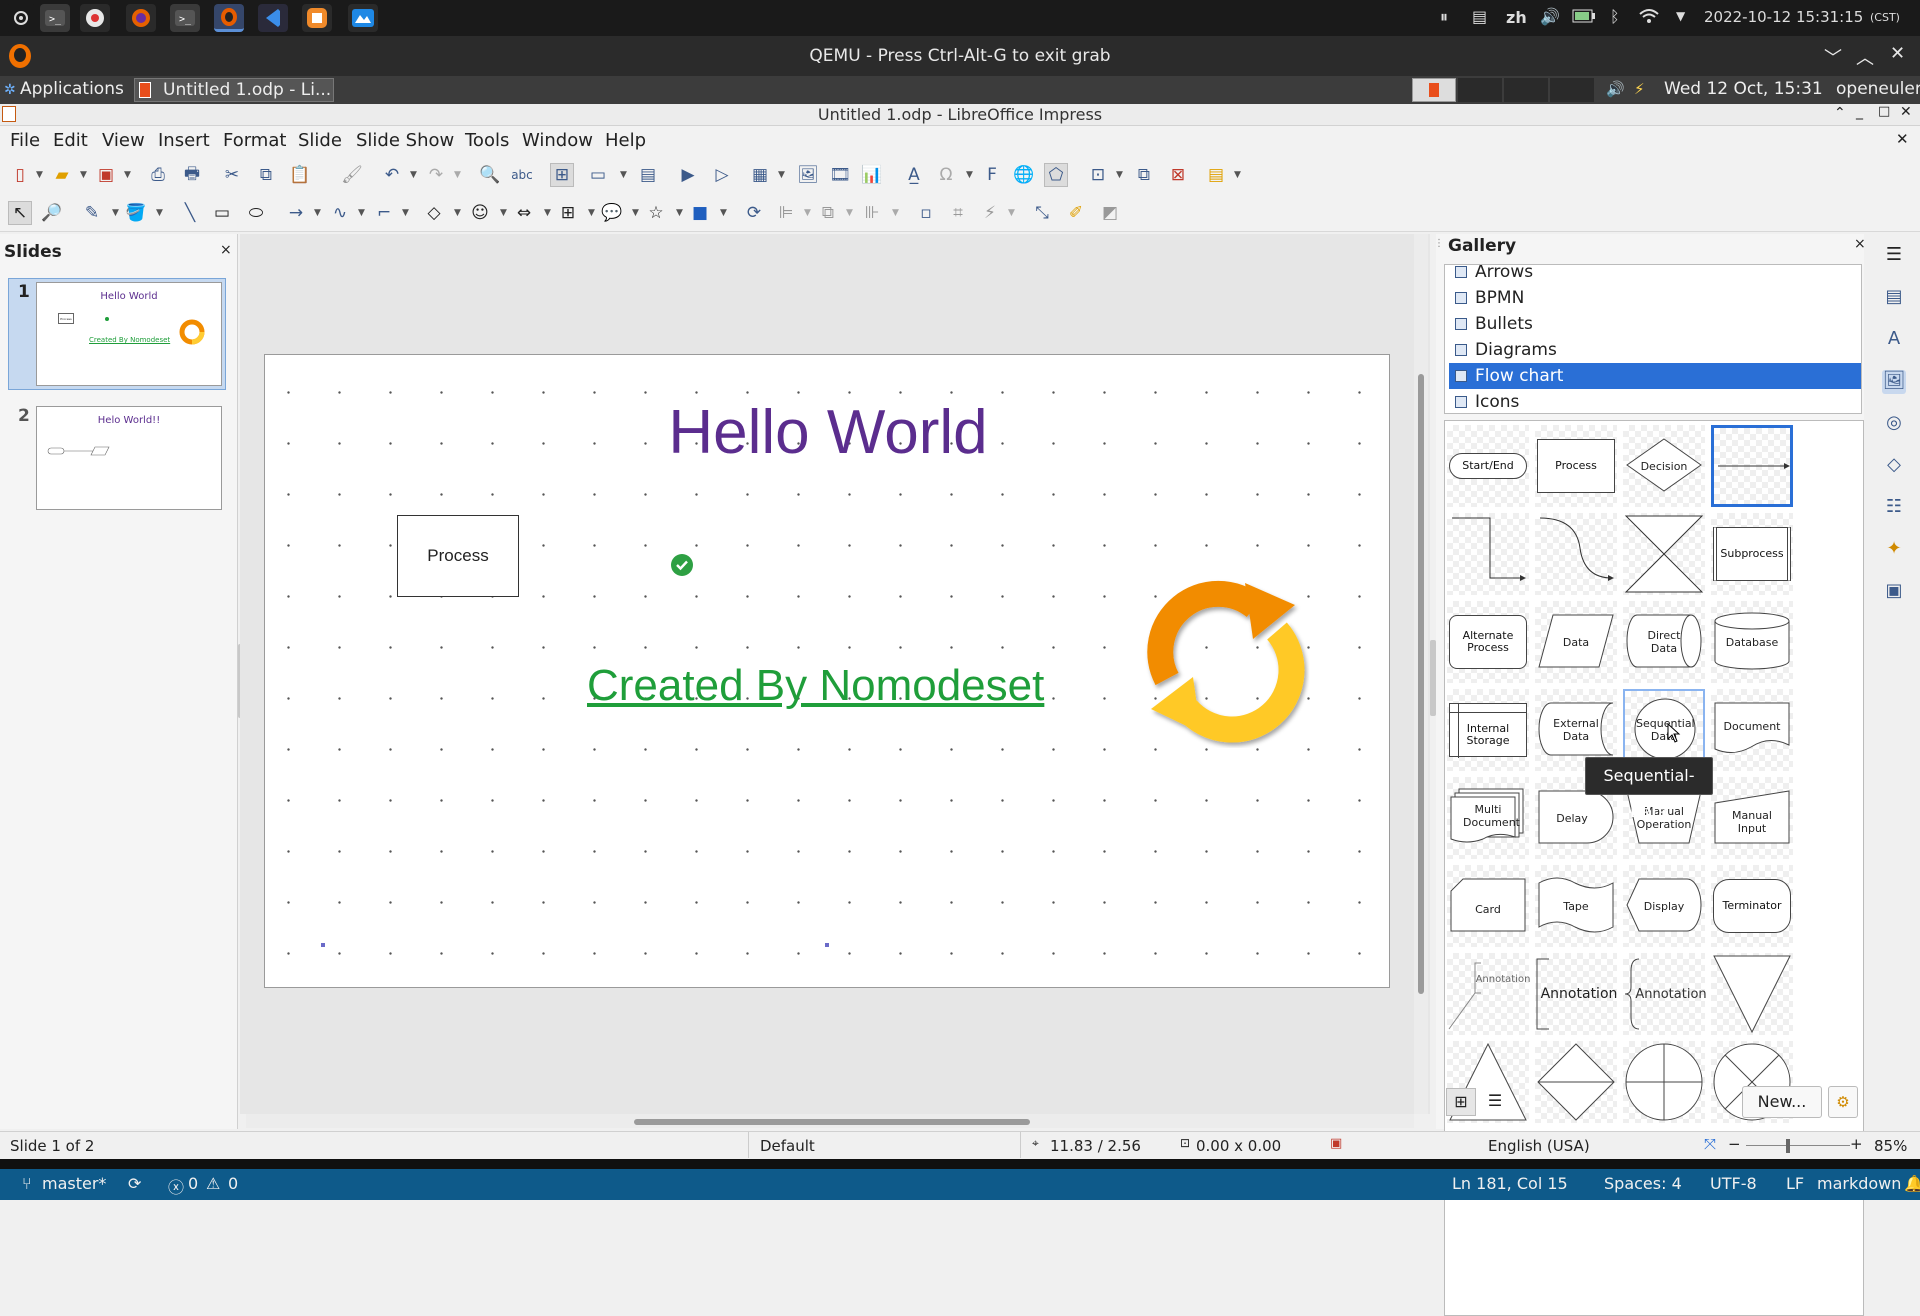  What do you see at coordinates (914, 175) in the screenshot?
I see `textbox-icon: A̲` at bounding box center [914, 175].